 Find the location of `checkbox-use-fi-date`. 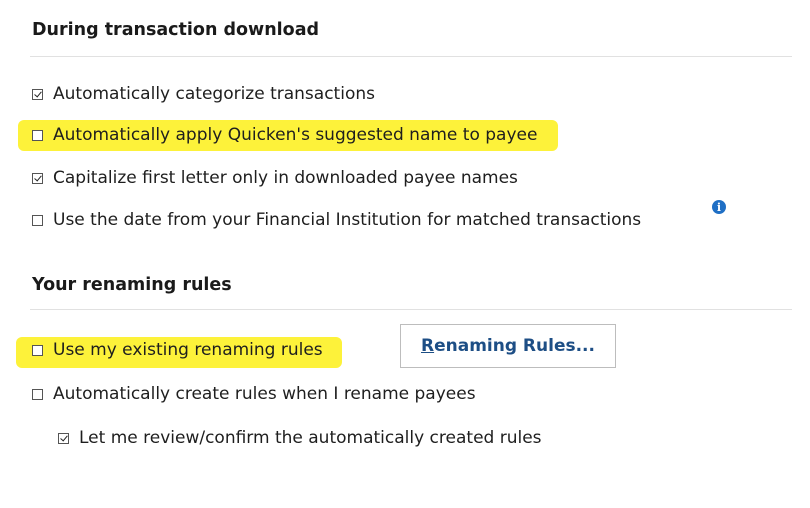

checkbox-use-fi-date is located at coordinates (37, 220).